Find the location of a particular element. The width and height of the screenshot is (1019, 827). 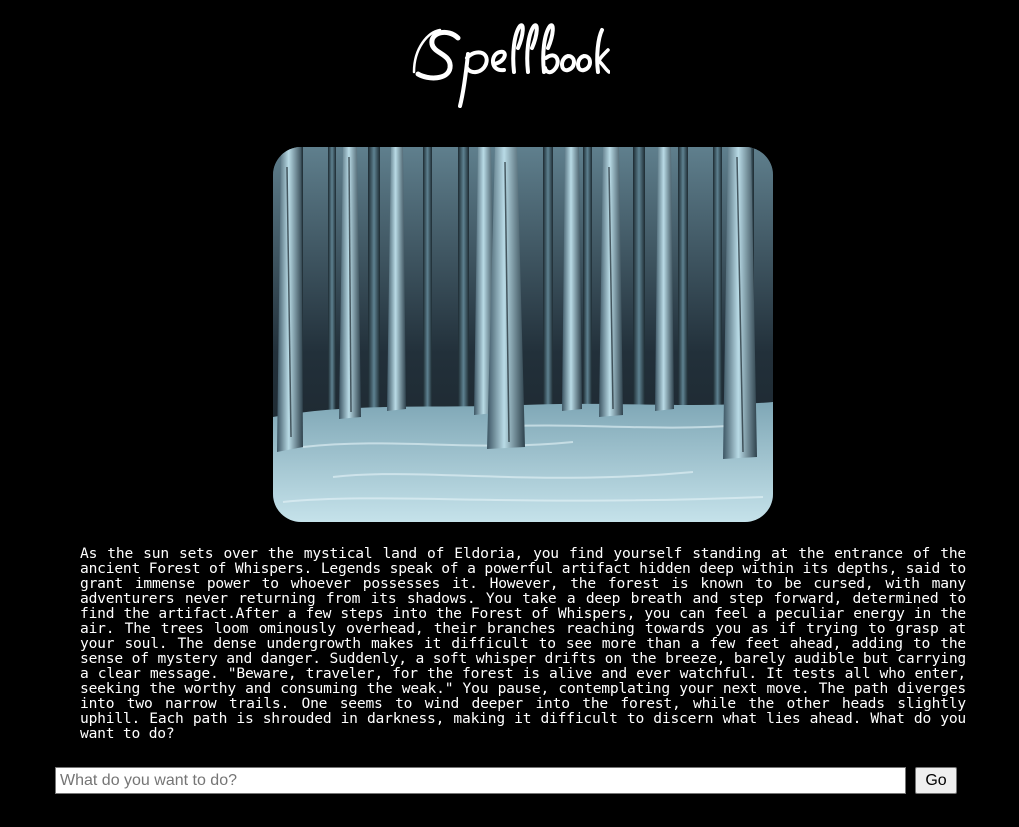

app-logo is located at coordinates (509, 68).